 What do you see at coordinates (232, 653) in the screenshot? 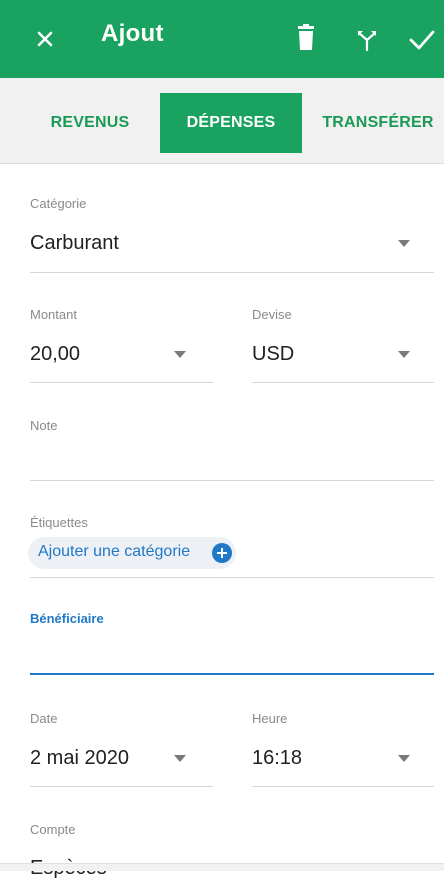
I see `beneficiary-field` at bounding box center [232, 653].